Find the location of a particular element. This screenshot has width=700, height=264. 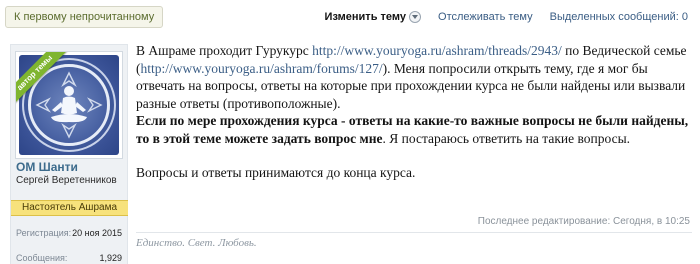

stat-value: 1,929 is located at coordinates (110, 258).